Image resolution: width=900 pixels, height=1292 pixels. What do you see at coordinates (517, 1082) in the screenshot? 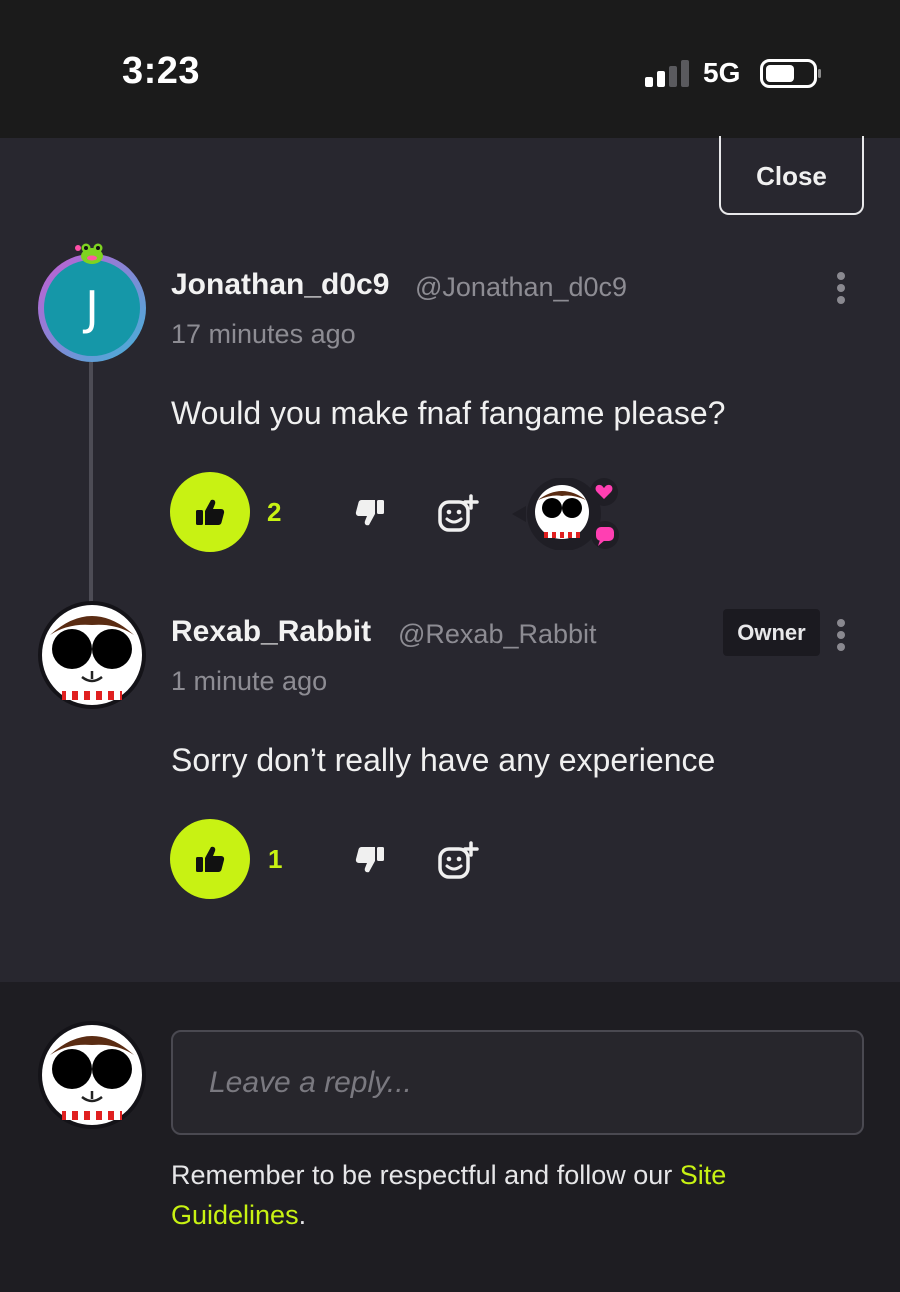
I see `reply-input` at bounding box center [517, 1082].